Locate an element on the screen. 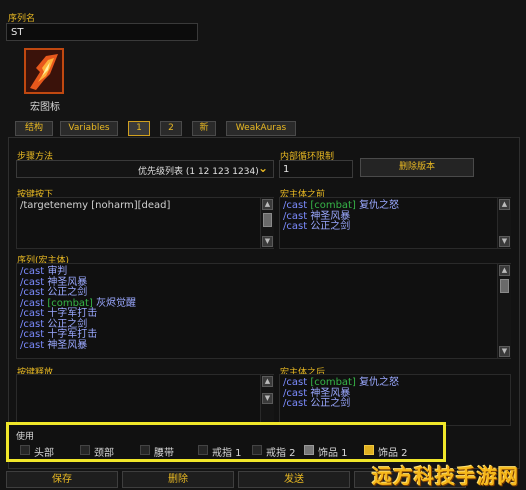  pre-macro-scrollbar: ▲ ▼ is located at coordinates (504, 223).